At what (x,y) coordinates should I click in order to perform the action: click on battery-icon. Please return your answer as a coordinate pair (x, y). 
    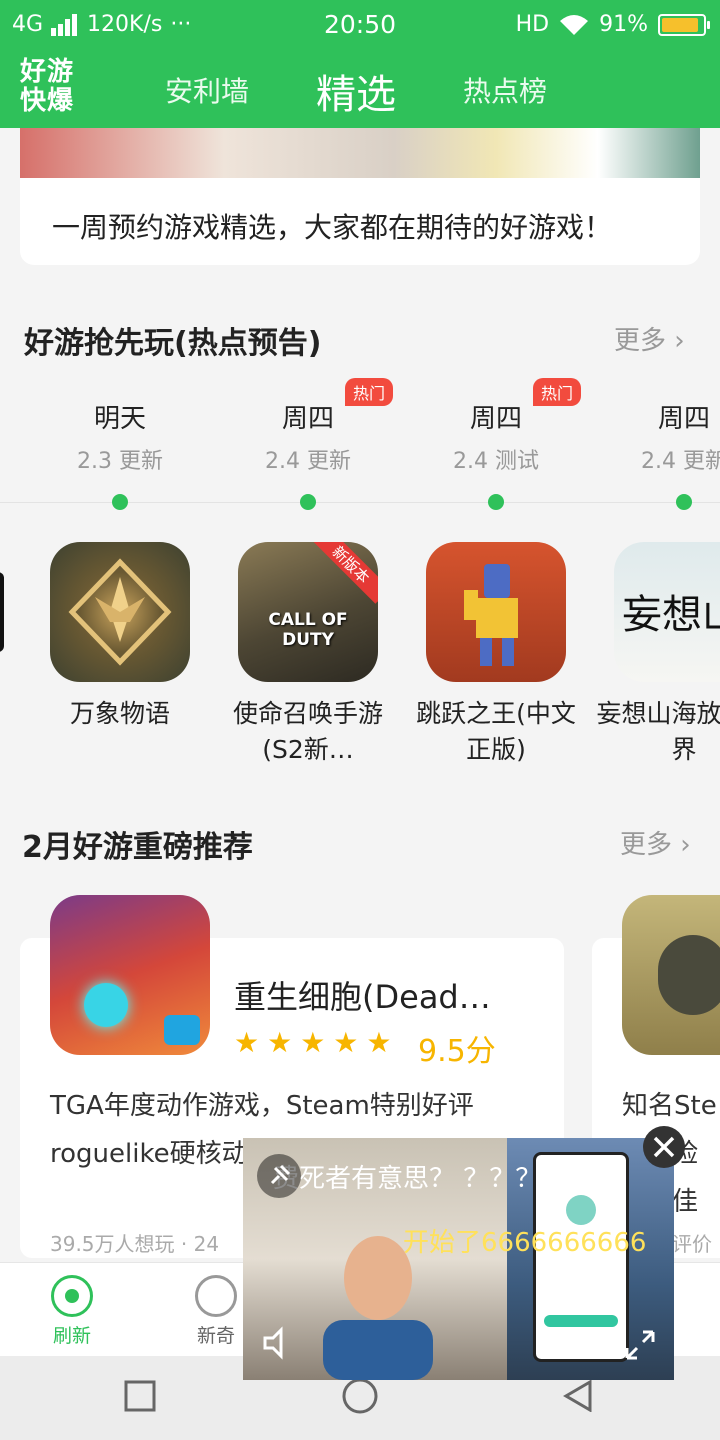
    Looking at the image, I should click on (684, 24).